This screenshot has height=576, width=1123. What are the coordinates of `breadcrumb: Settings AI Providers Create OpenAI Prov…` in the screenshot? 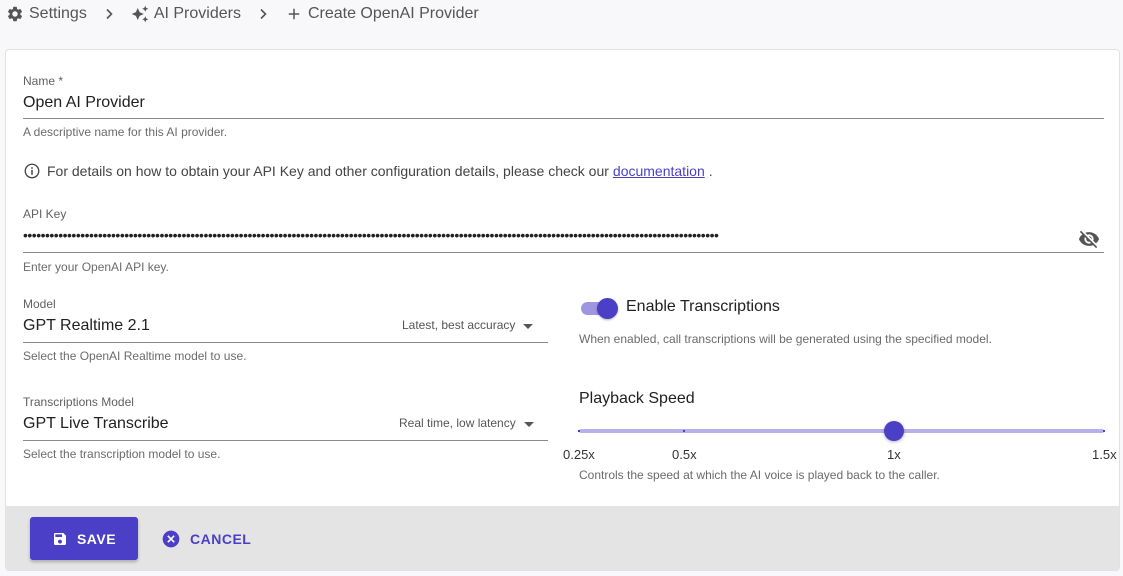 It's located at (242, 14).